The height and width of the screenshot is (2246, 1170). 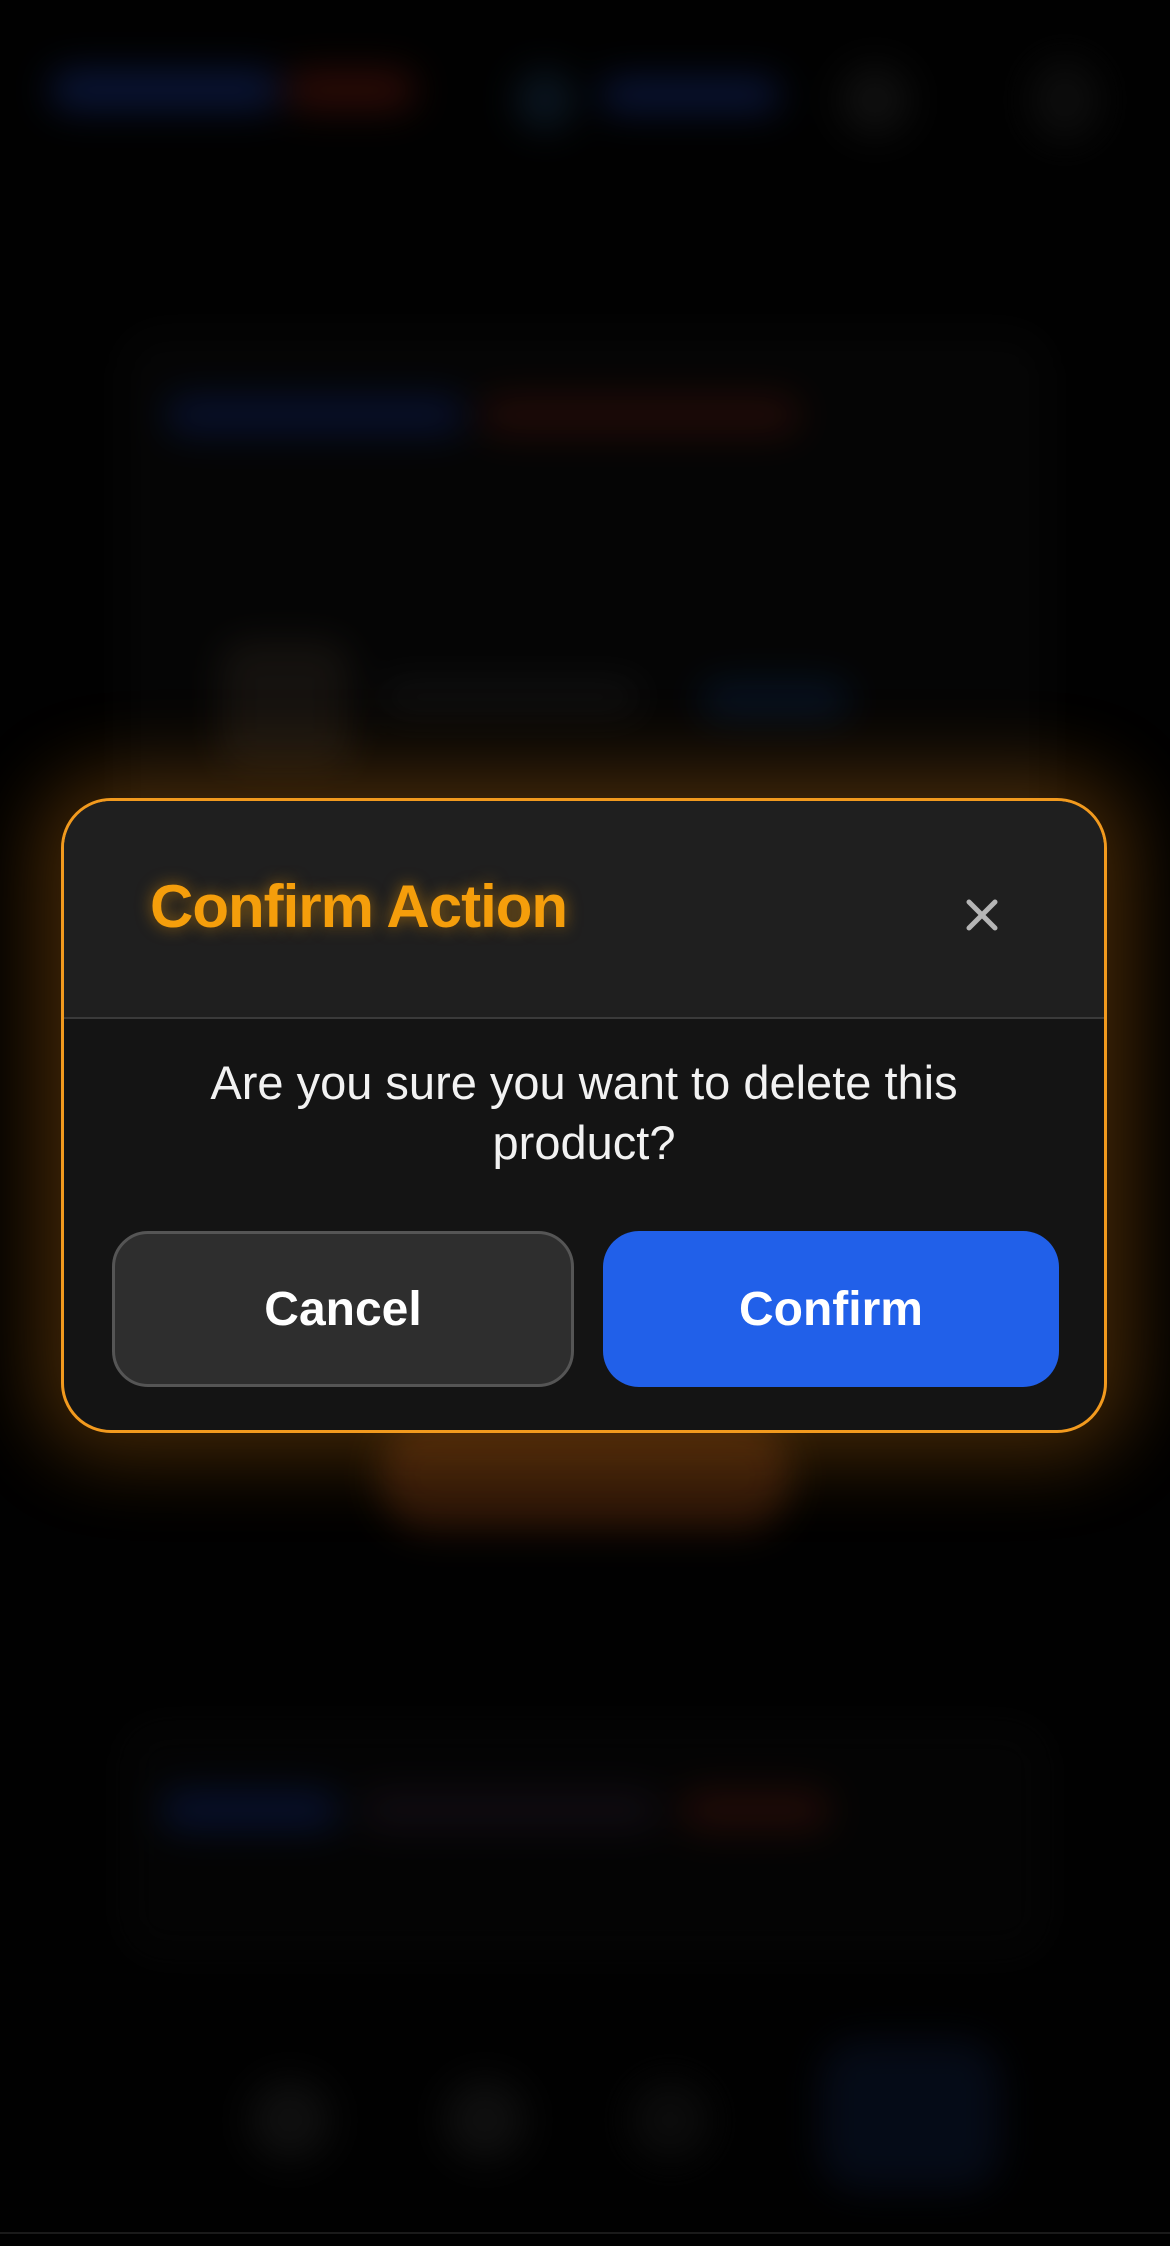 What do you see at coordinates (584, 910) in the screenshot?
I see `dialog-header: Confirm Action` at bounding box center [584, 910].